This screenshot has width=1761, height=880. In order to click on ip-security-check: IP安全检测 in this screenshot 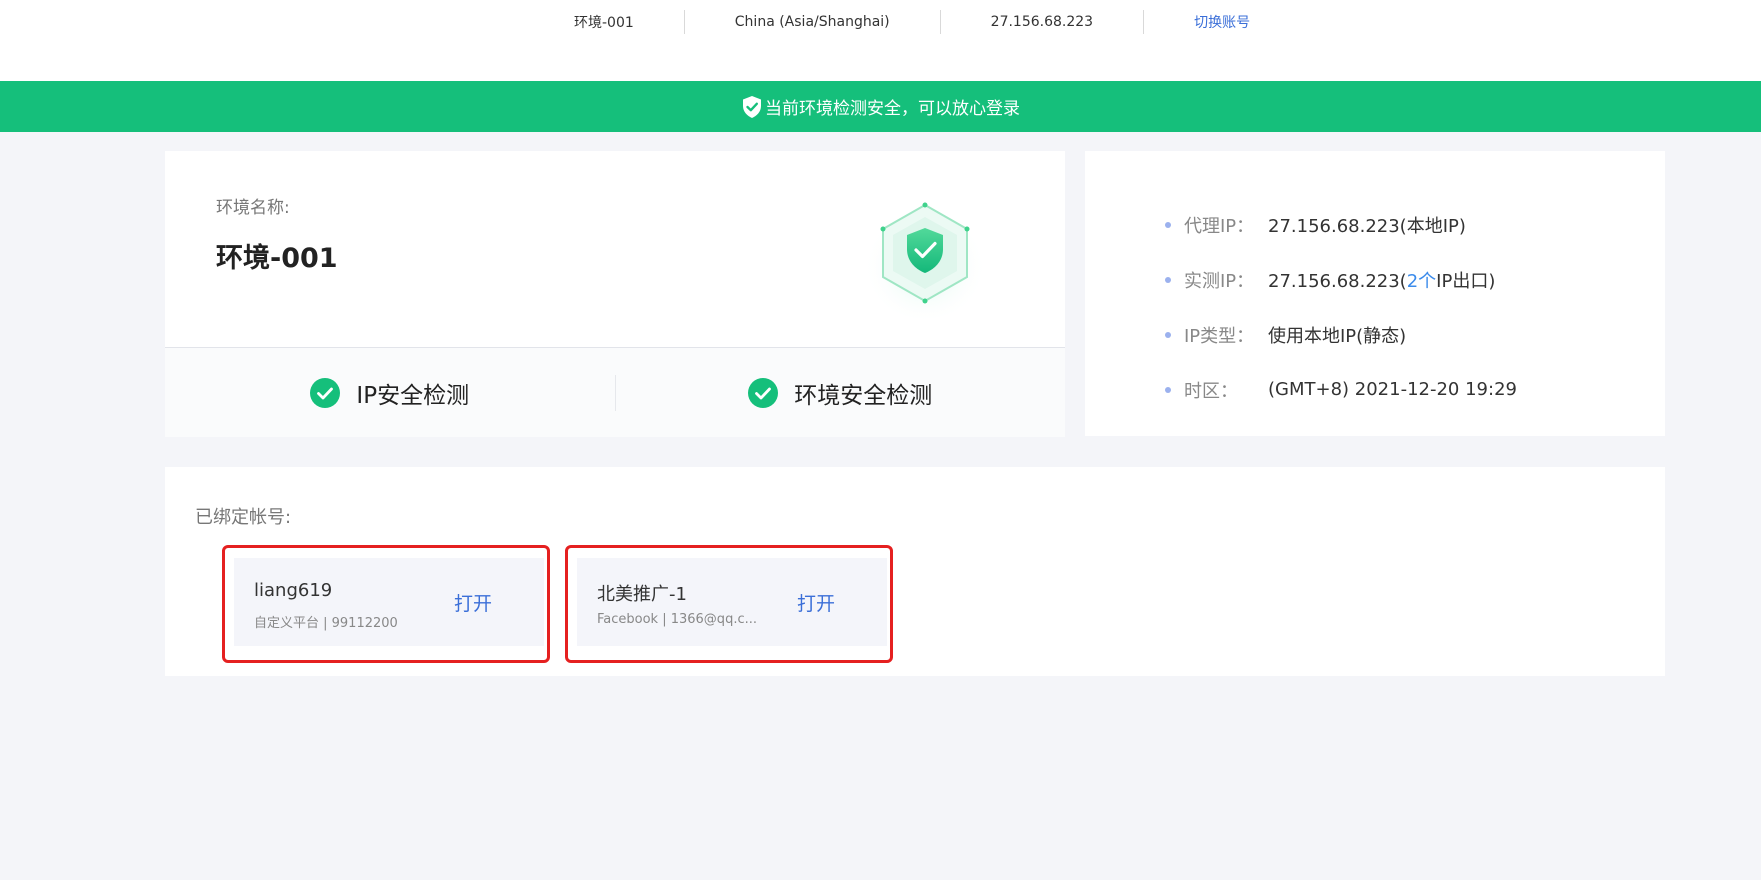, I will do `click(390, 393)`.